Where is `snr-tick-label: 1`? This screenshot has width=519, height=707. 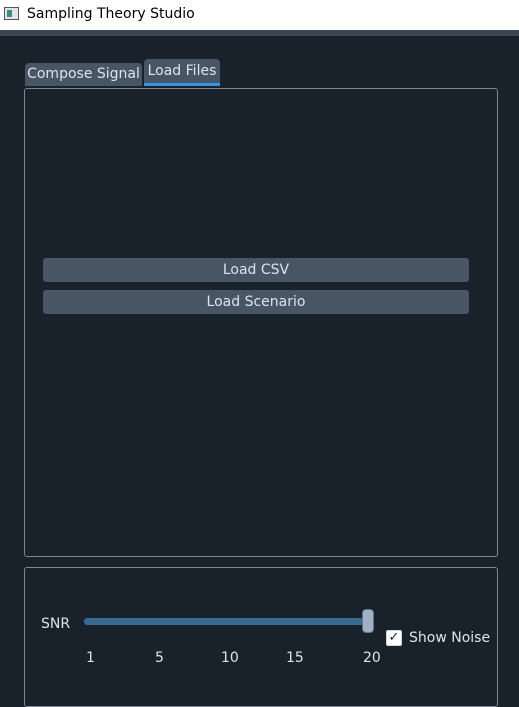 snr-tick-label: 1 is located at coordinates (90, 658).